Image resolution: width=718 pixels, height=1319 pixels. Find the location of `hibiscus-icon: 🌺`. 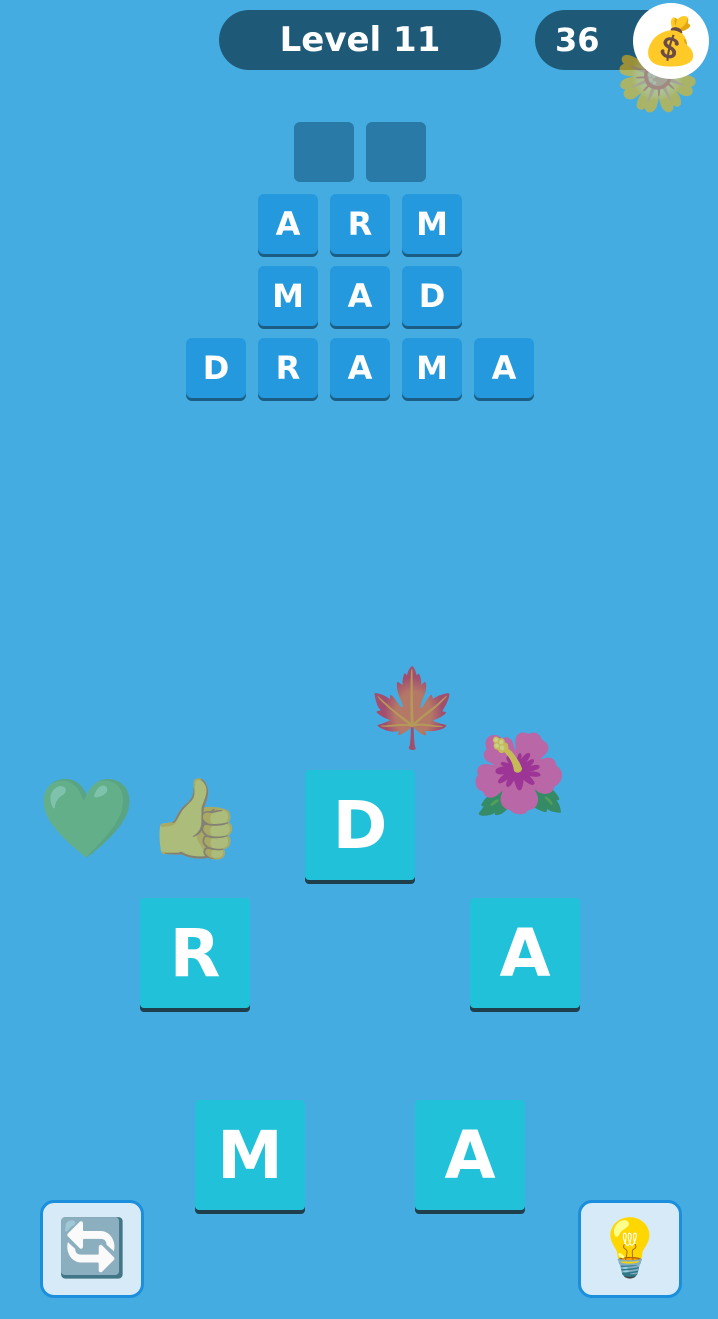

hibiscus-icon: 🌺 is located at coordinates (519, 775).